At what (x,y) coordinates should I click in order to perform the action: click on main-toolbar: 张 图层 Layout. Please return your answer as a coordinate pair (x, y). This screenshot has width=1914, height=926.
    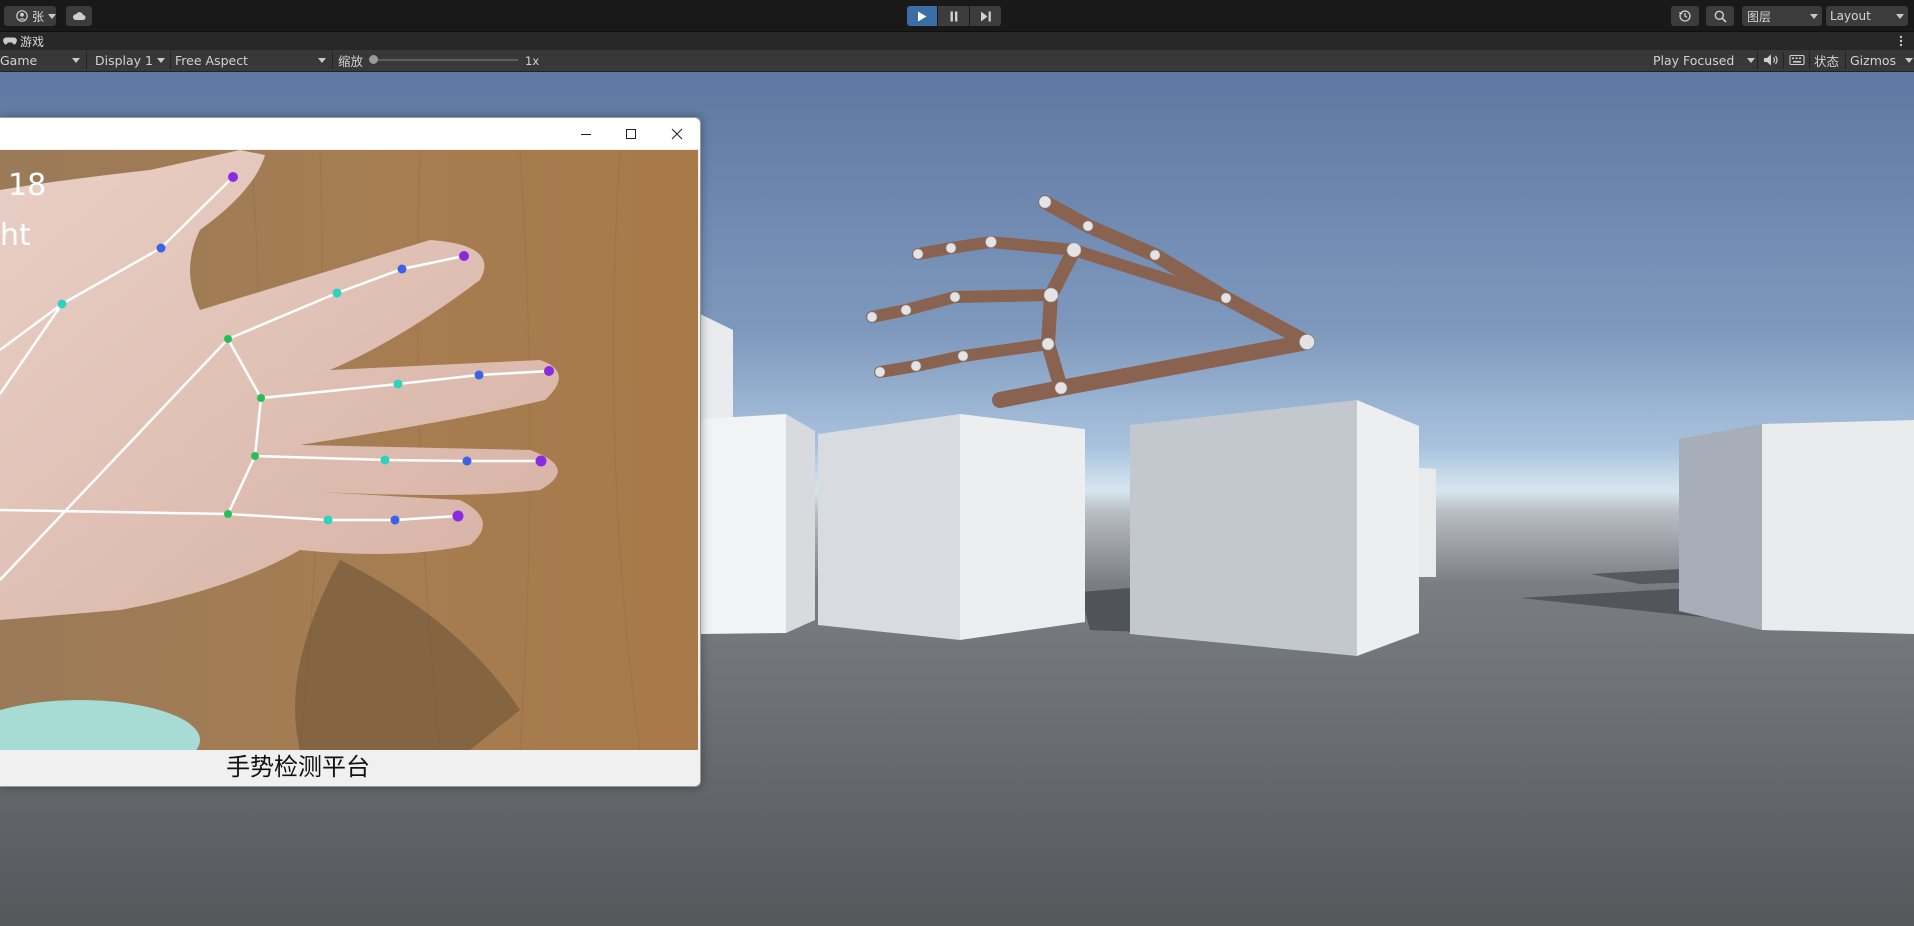
    Looking at the image, I should click on (957, 16).